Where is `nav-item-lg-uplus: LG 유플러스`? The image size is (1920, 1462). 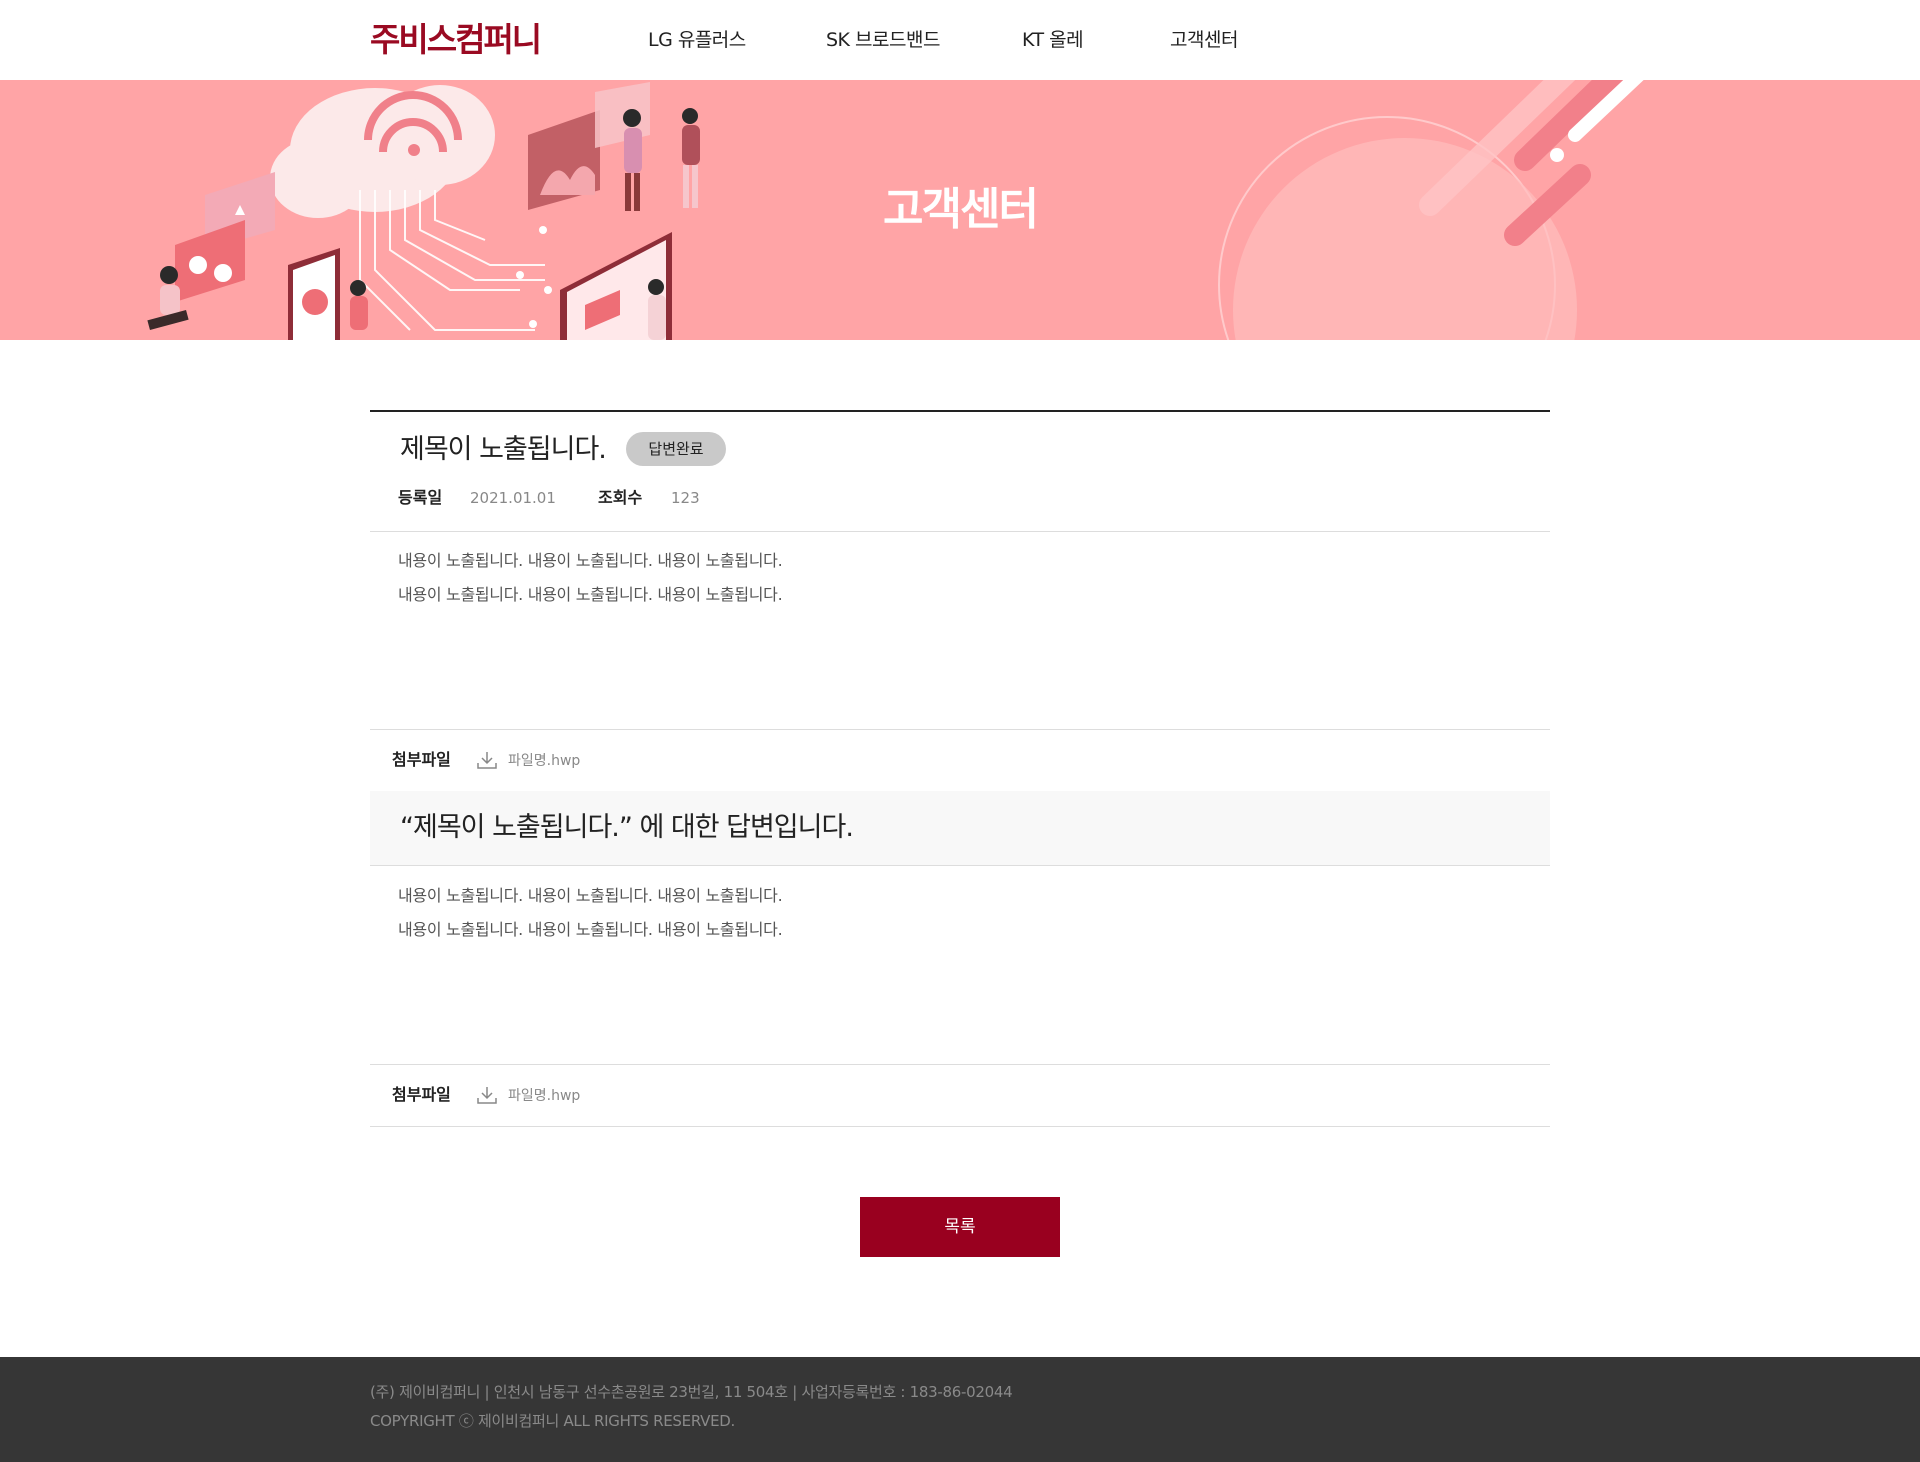 nav-item-lg-uplus: LG 유플러스 is located at coordinates (697, 40).